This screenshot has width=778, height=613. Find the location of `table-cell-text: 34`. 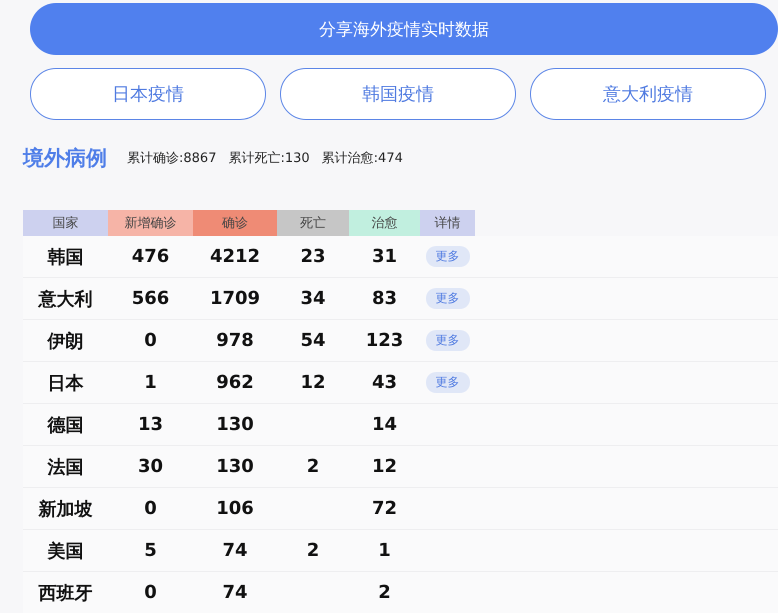

table-cell-text: 34 is located at coordinates (313, 299).